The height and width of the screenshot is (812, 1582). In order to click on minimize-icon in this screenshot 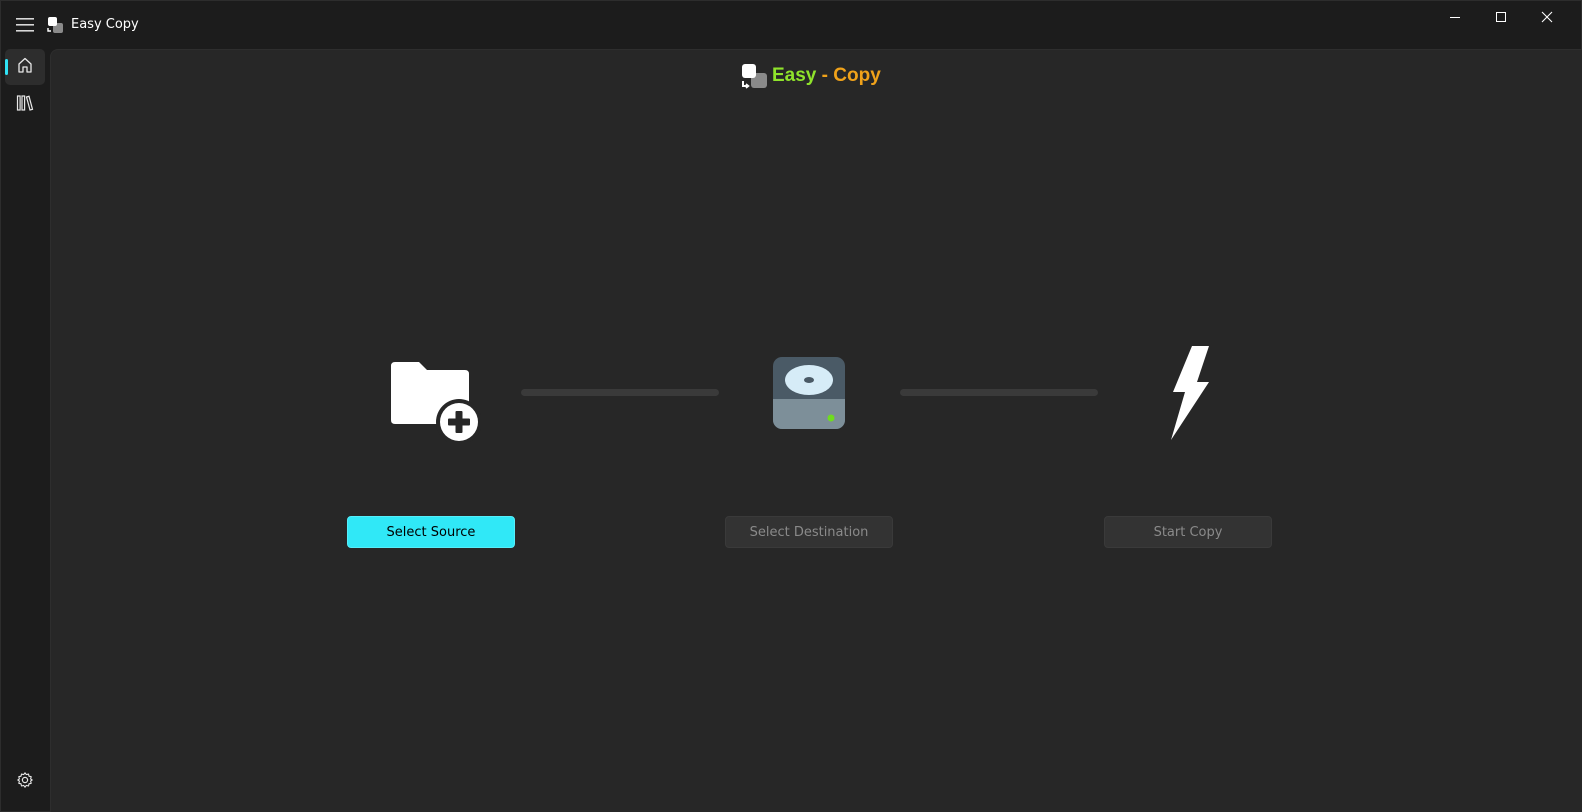, I will do `click(1455, 17)`.